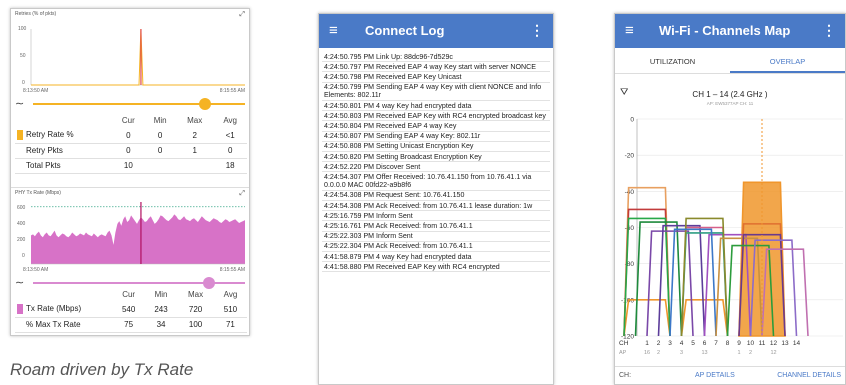 Image resolution: width=846 pixels, height=385 pixels. I want to click on channels-x-axis-label: CH, so click(624, 343).